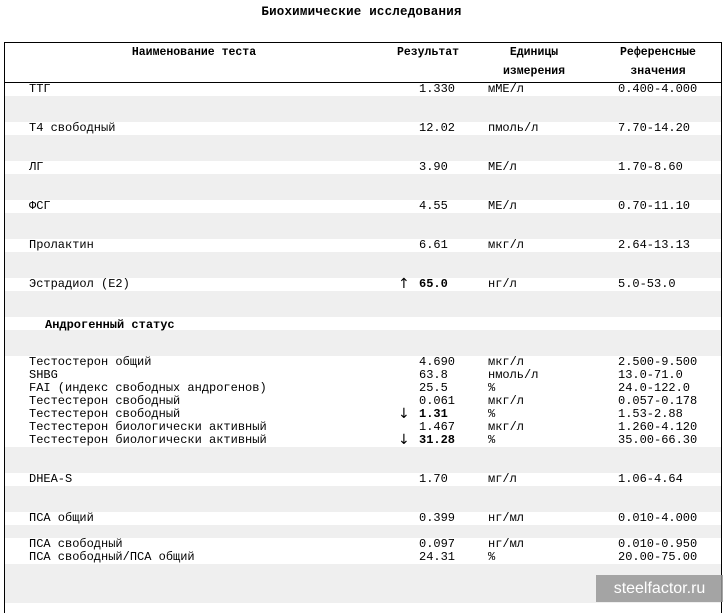  I want to click on test-name: Т4 свободный, so click(72, 128).